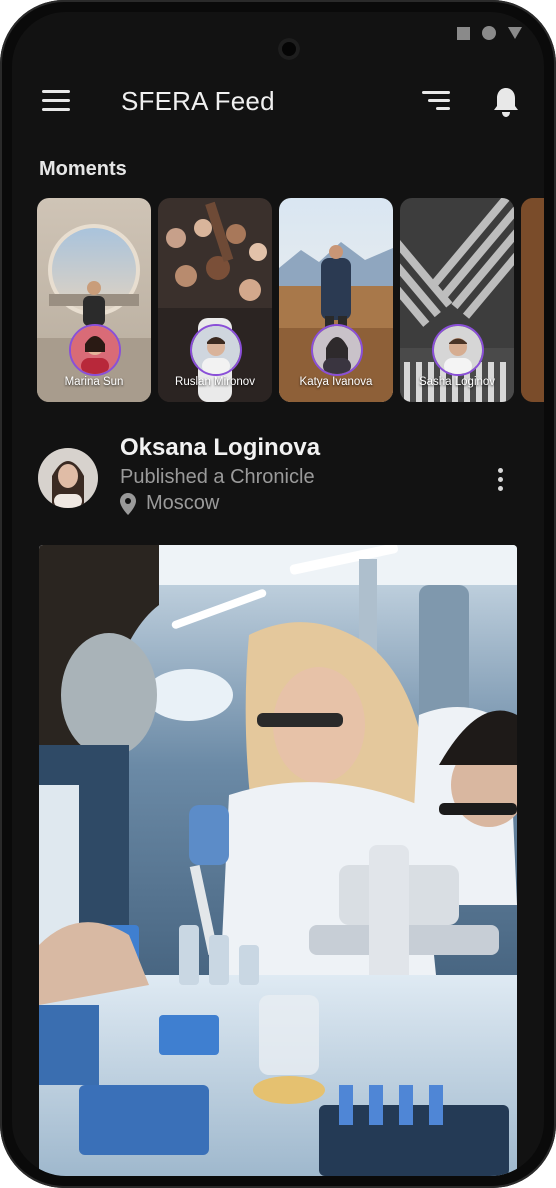  What do you see at coordinates (436, 102) in the screenshot?
I see `filter-icon` at bounding box center [436, 102].